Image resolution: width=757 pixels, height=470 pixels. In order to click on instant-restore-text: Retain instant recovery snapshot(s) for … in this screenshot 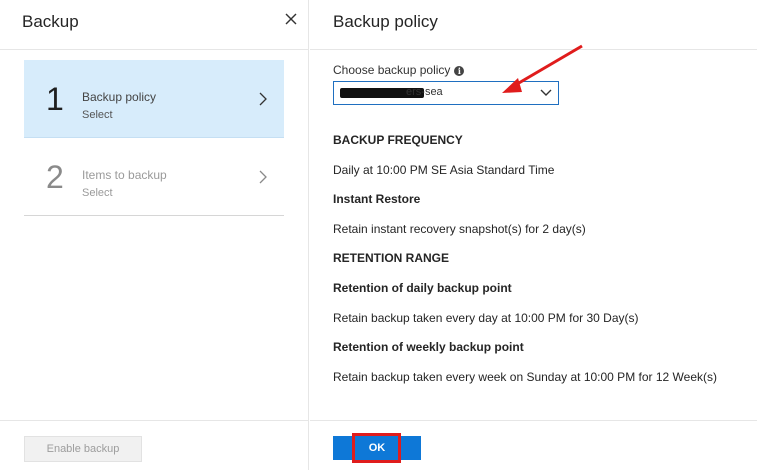, I will do `click(459, 229)`.